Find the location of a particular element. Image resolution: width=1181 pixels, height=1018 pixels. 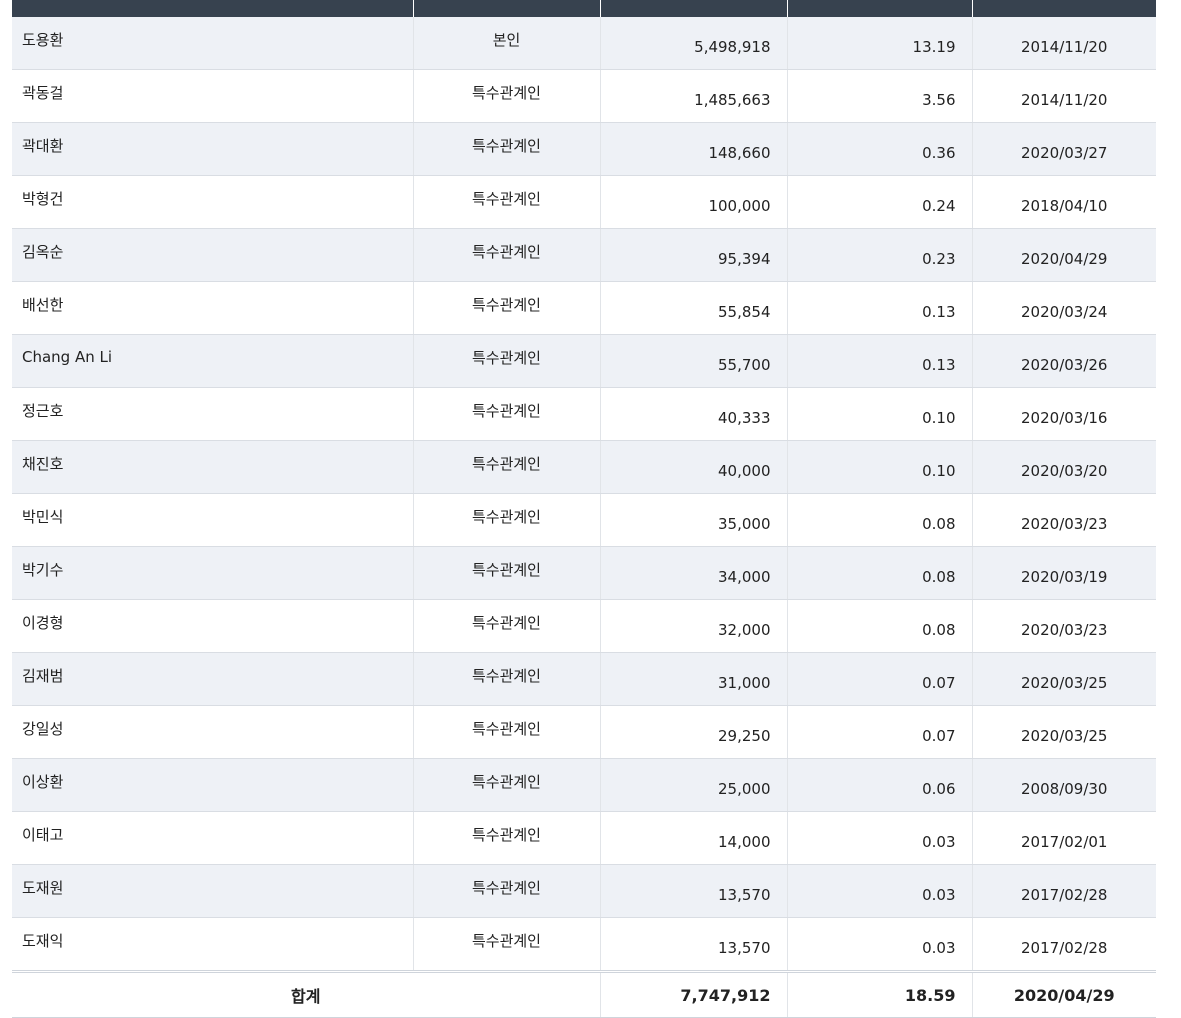

cell-name: 도용환 is located at coordinates (213, 43).